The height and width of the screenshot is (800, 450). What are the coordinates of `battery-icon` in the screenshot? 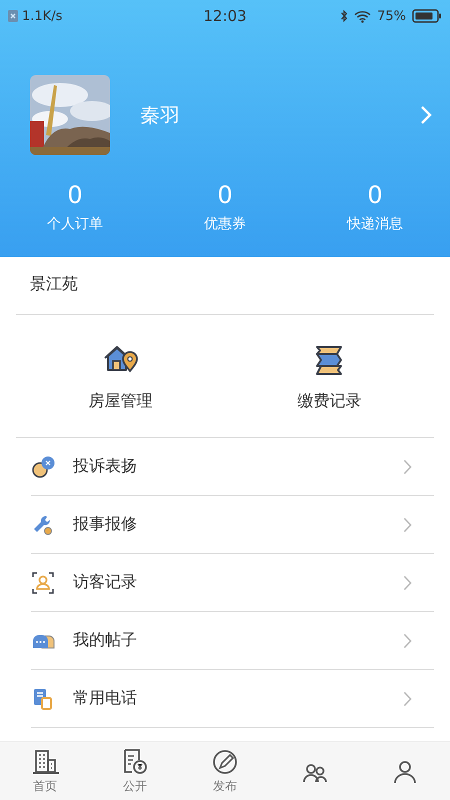 It's located at (427, 16).